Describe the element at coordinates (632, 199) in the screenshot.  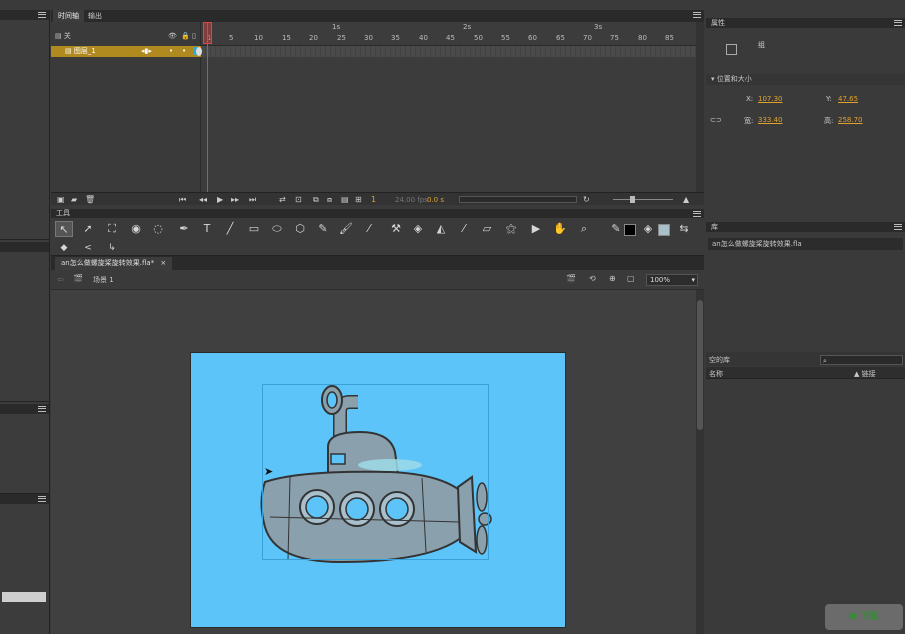
I see `zoom-slider-thumb` at that location.